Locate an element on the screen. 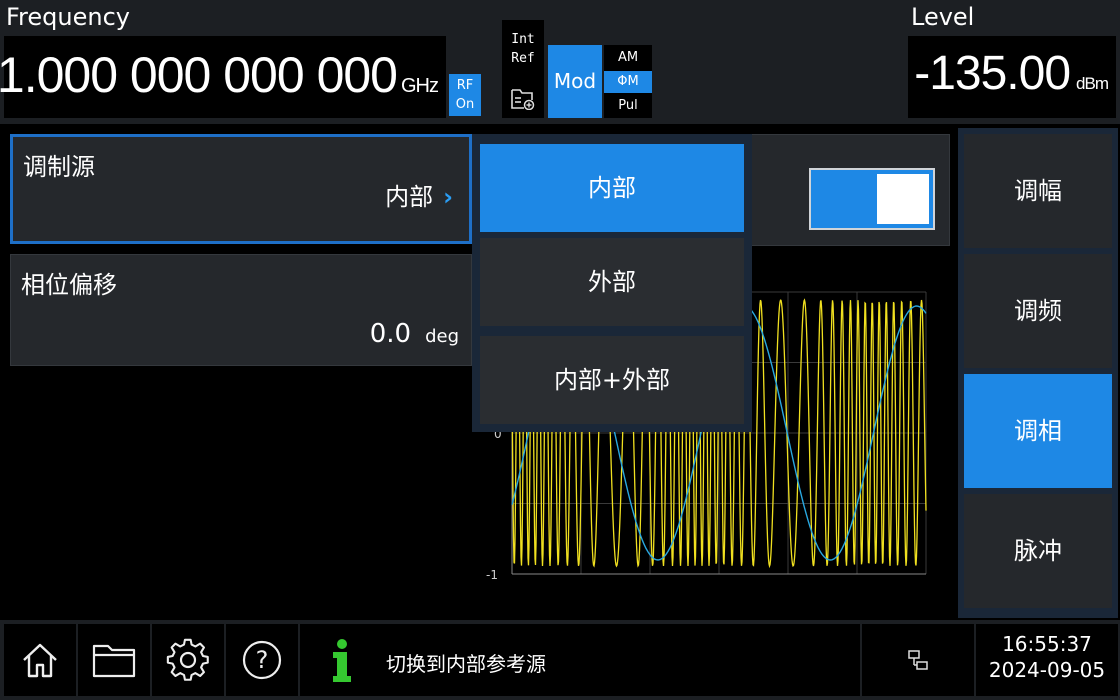 The width and height of the screenshot is (1120, 700). modulation-source-dropdown: 内部 外部 内部+外部 is located at coordinates (612, 283).